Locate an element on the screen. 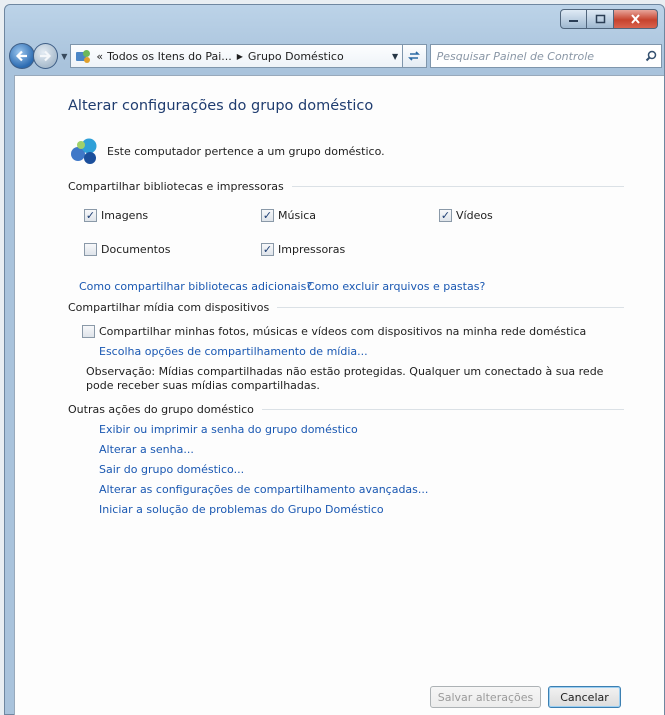 Image resolution: width=665 pixels, height=715 pixels. caption-buttons is located at coordinates (609, 19).